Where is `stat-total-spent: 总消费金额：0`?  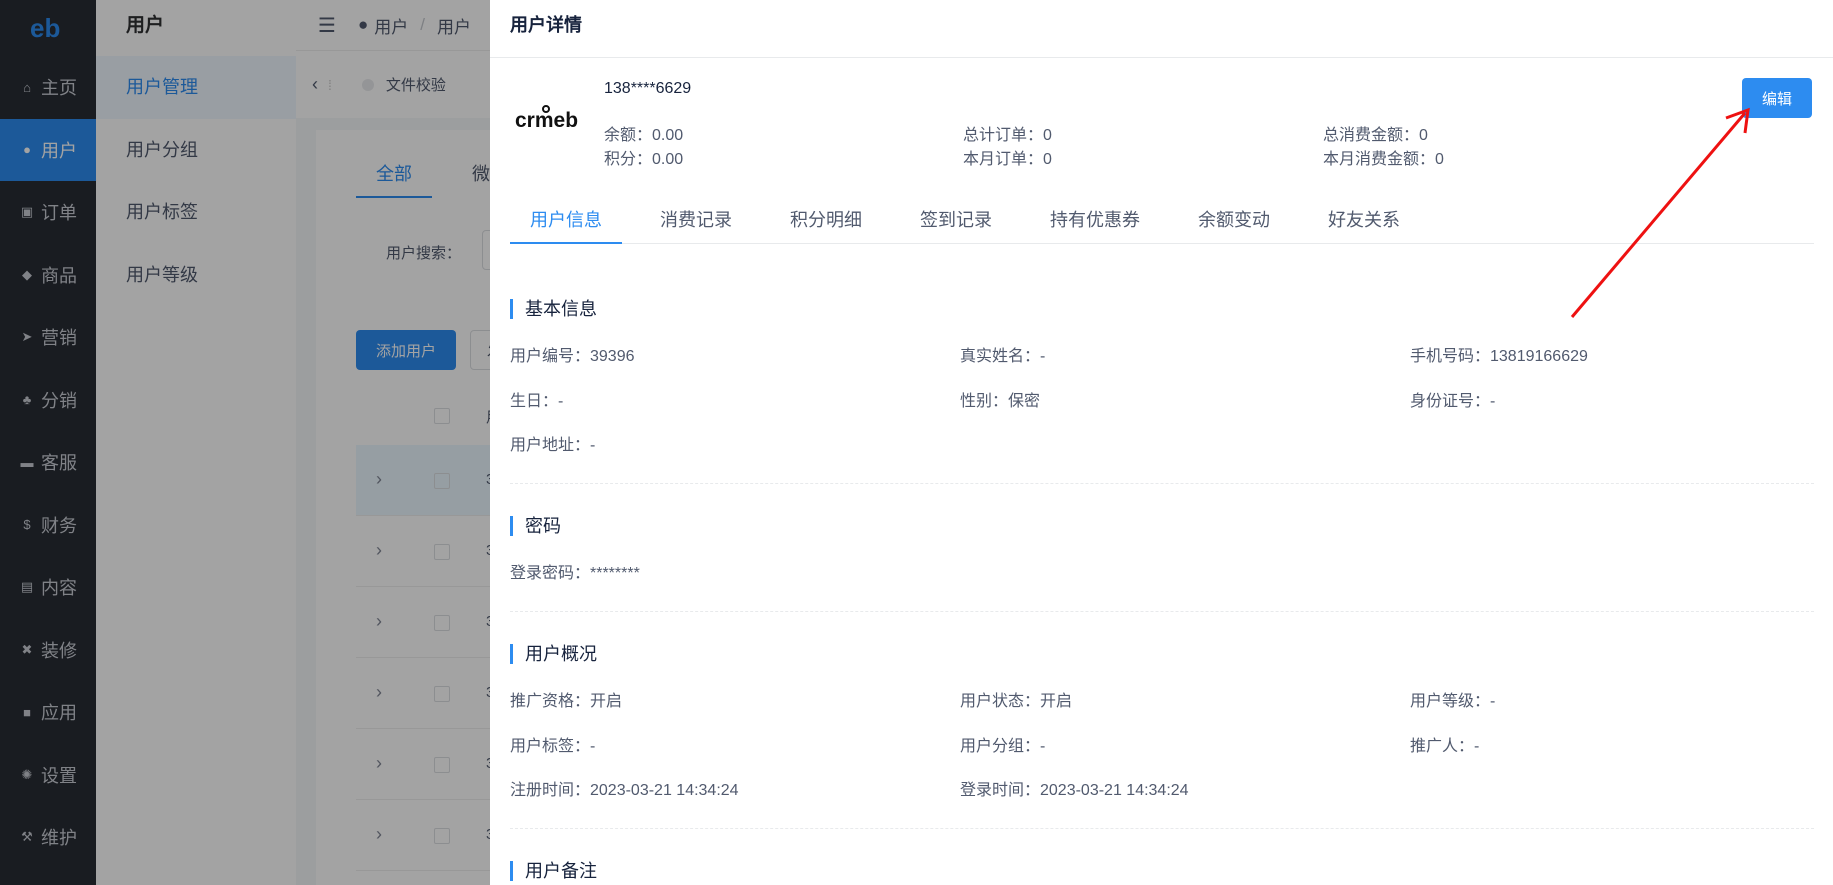
stat-total-spent: 总消费金额：0 is located at coordinates (1375, 135).